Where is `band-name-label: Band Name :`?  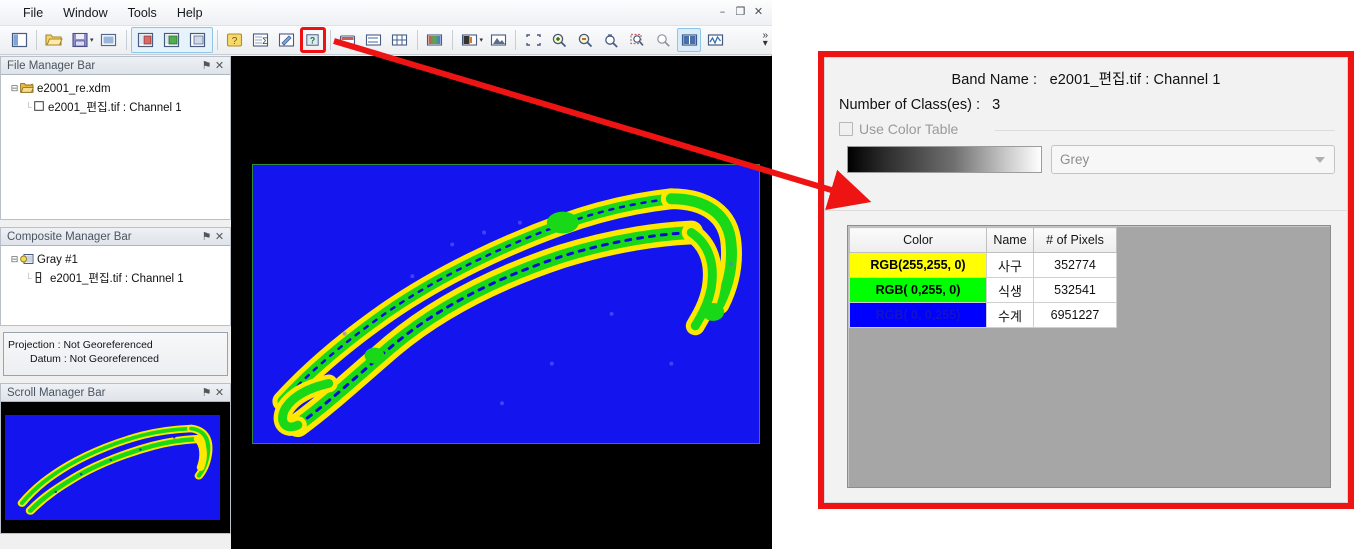
band-name-label: Band Name : is located at coordinates (994, 80).